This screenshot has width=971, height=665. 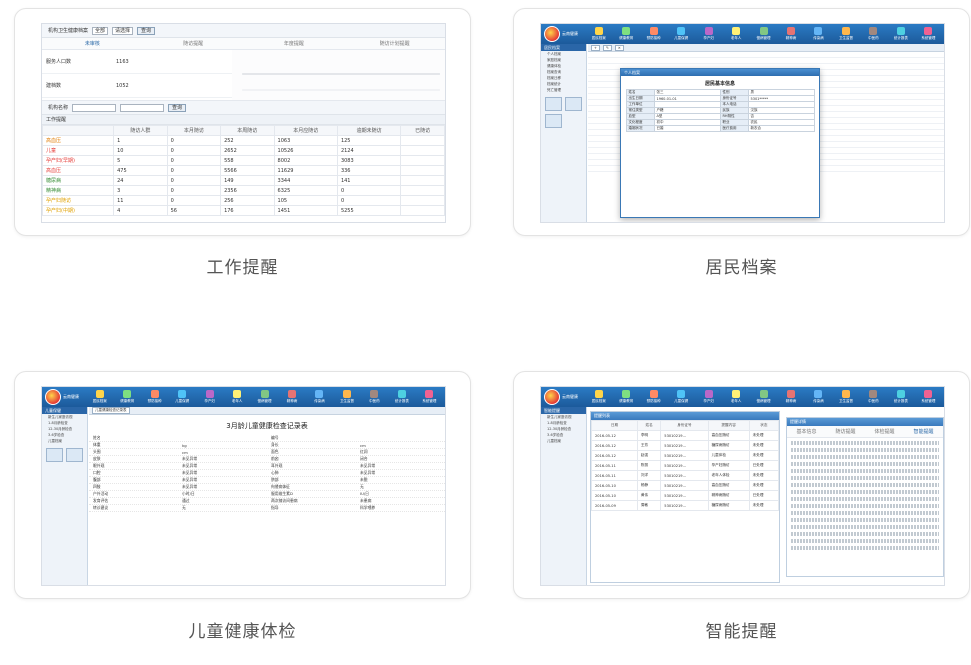 I want to click on table-row: 糖尿病 24 0 149 3344 141, so click(x=243, y=180).